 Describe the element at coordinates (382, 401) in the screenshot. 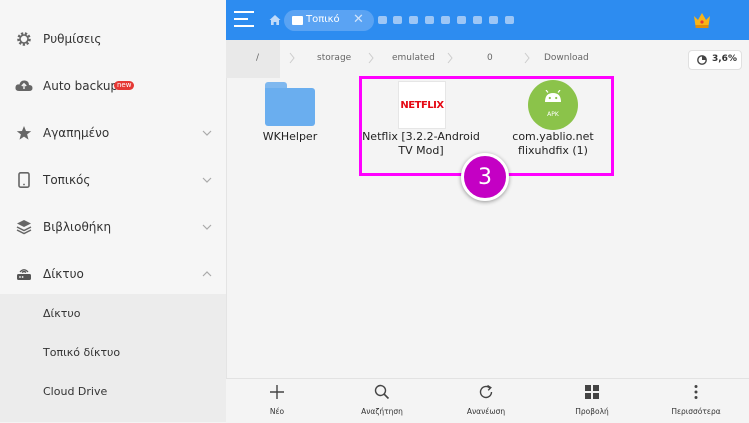

I see `search-button: Αναζήτηση` at that location.